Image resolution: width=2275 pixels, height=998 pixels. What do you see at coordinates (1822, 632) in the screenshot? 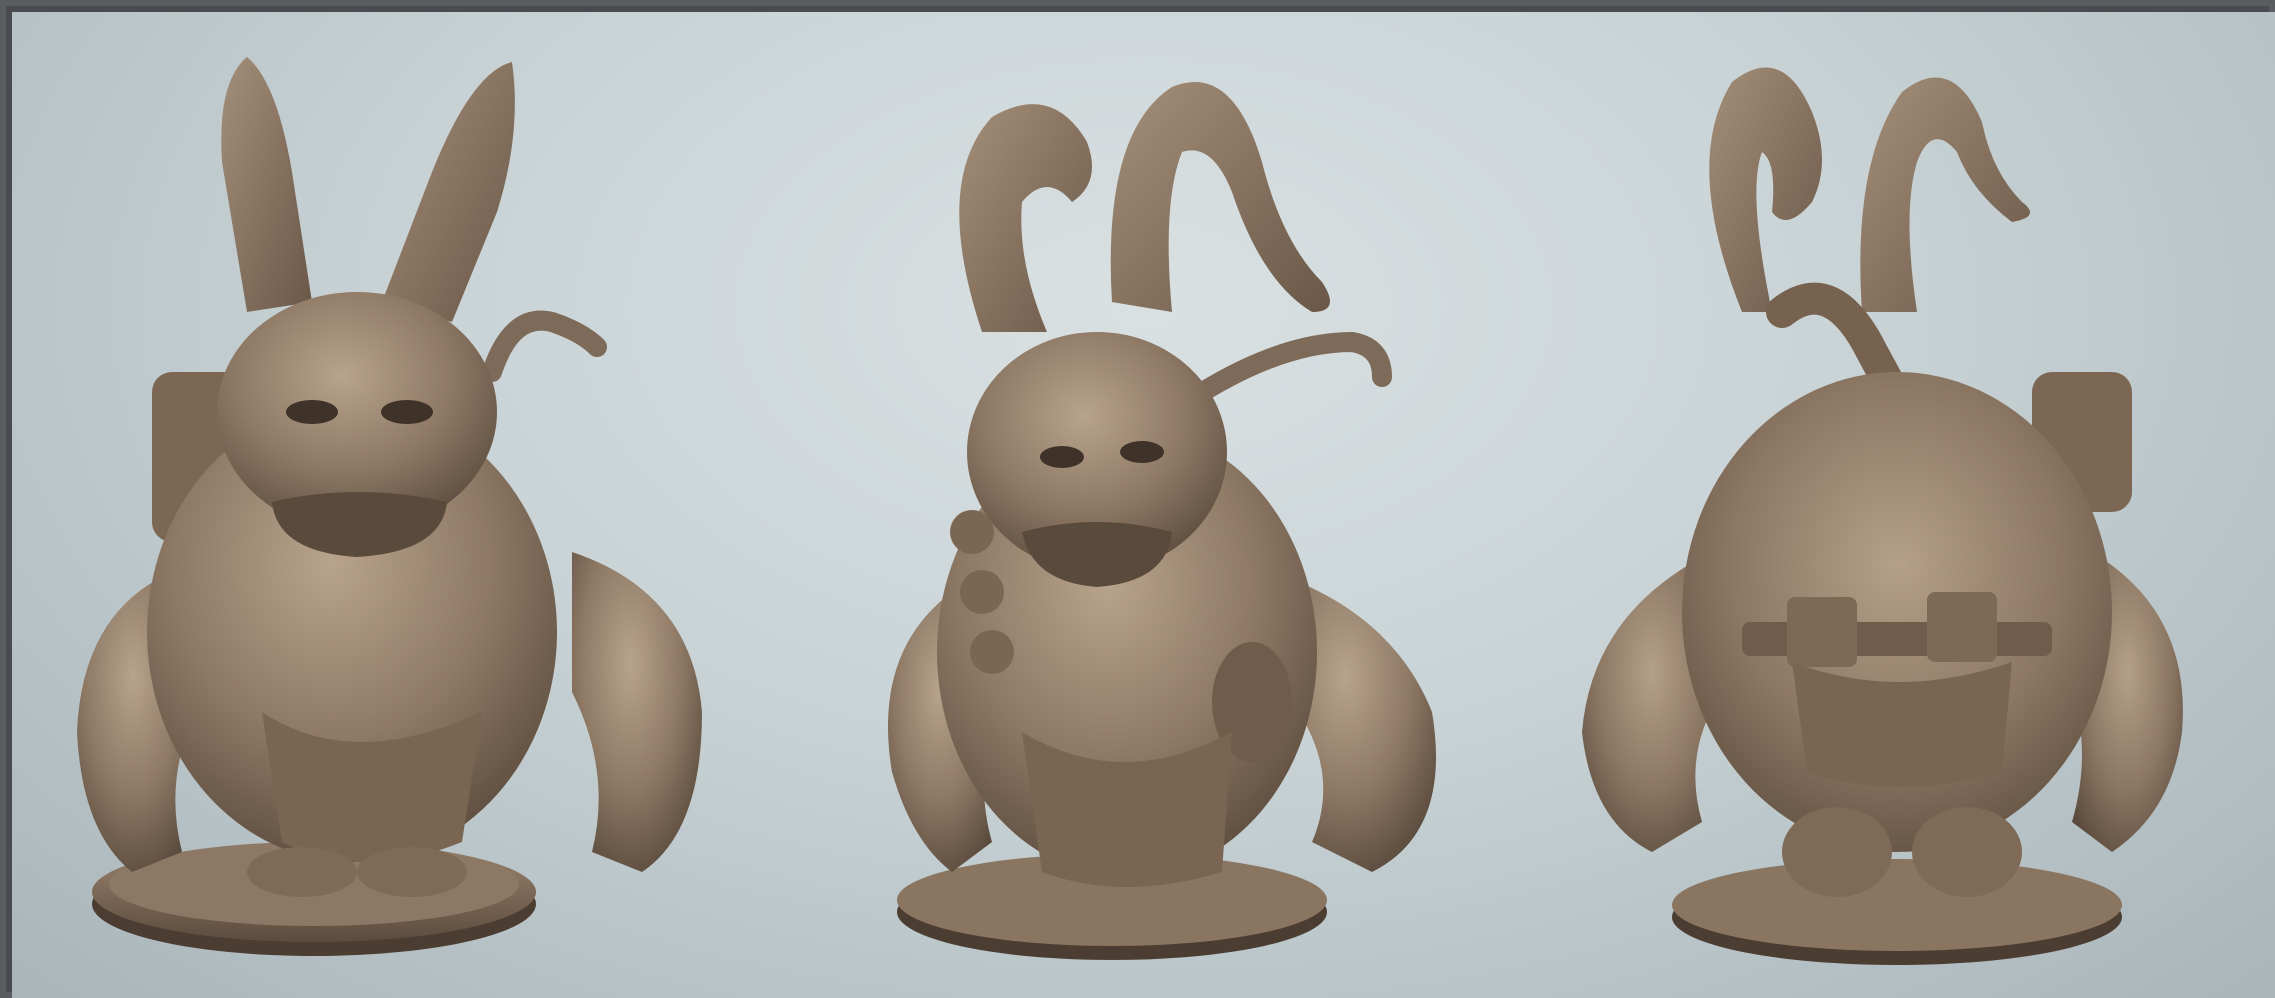
I see `belt-pouch-left` at bounding box center [1822, 632].